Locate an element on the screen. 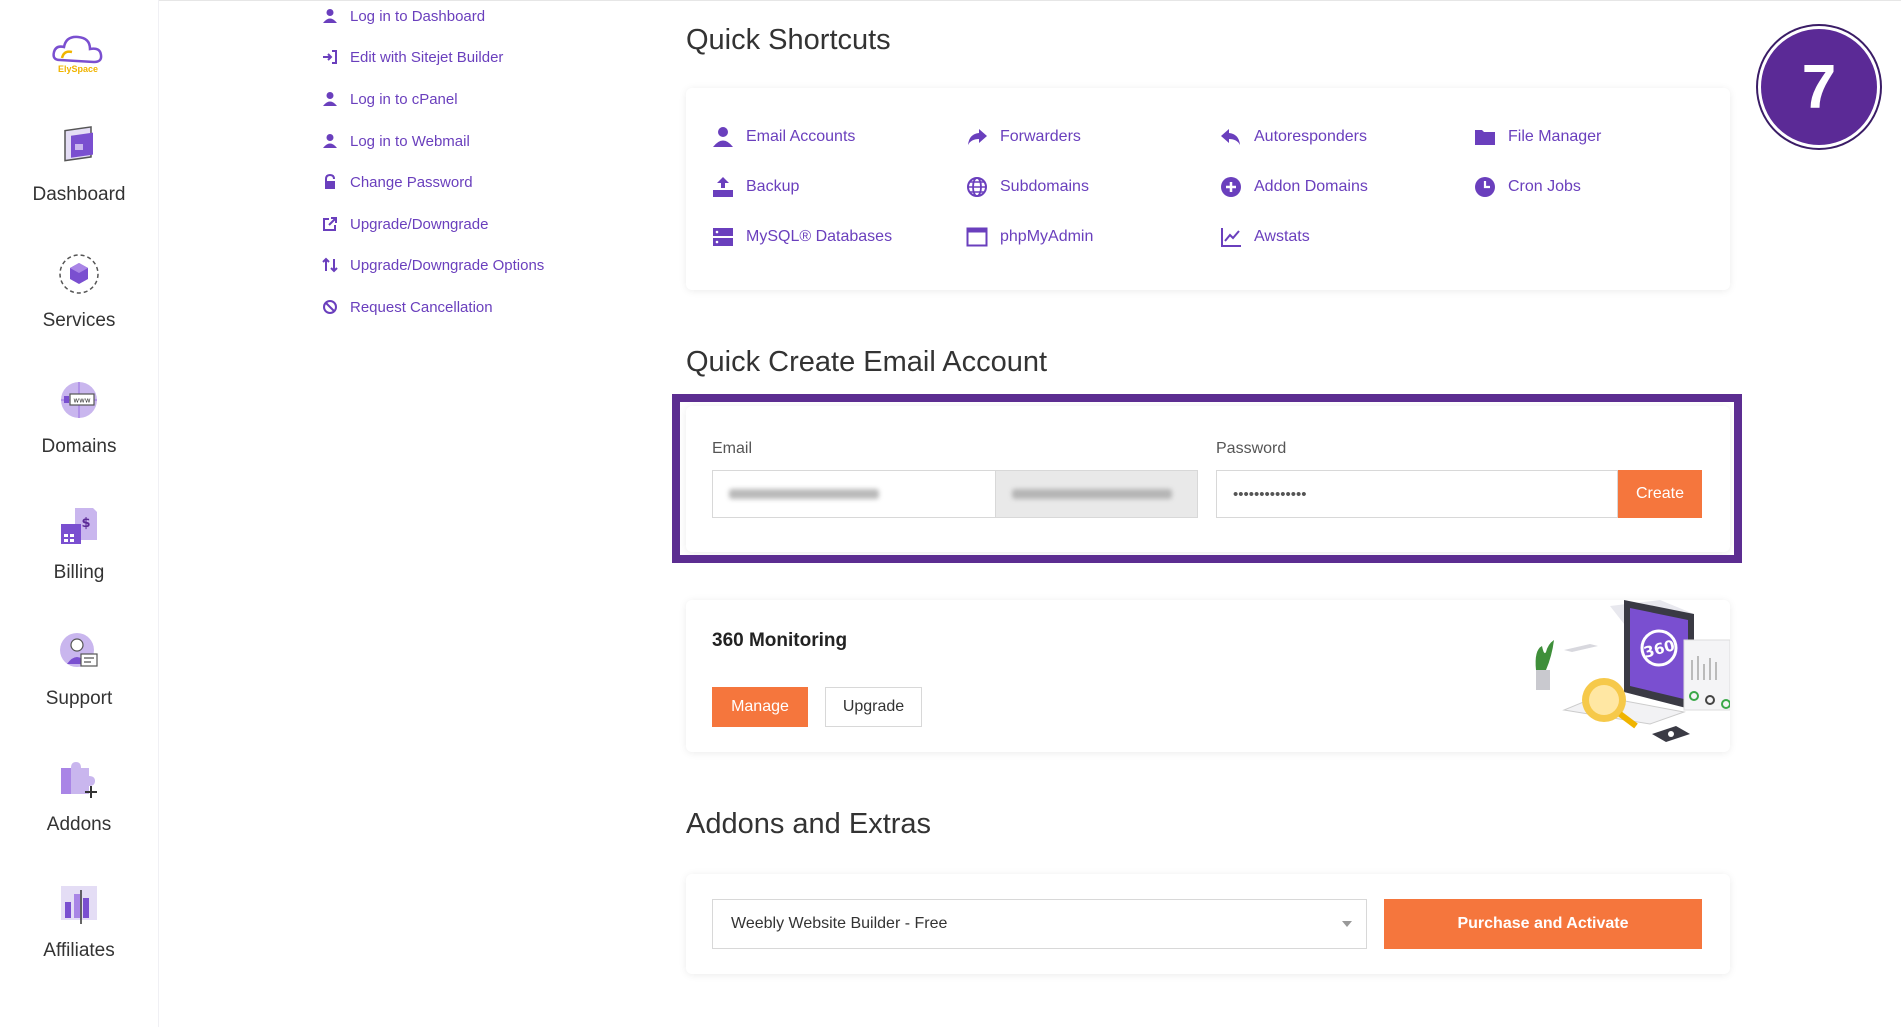 Image resolution: width=1901 pixels, height=1027 pixels. services-icon is located at coordinates (79, 274).